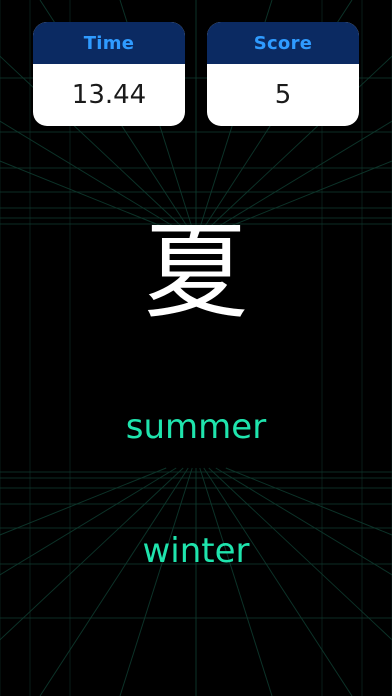 Image resolution: width=392 pixels, height=696 pixels. What do you see at coordinates (109, 74) in the screenshot?
I see `time-card: Time 13.44` at bounding box center [109, 74].